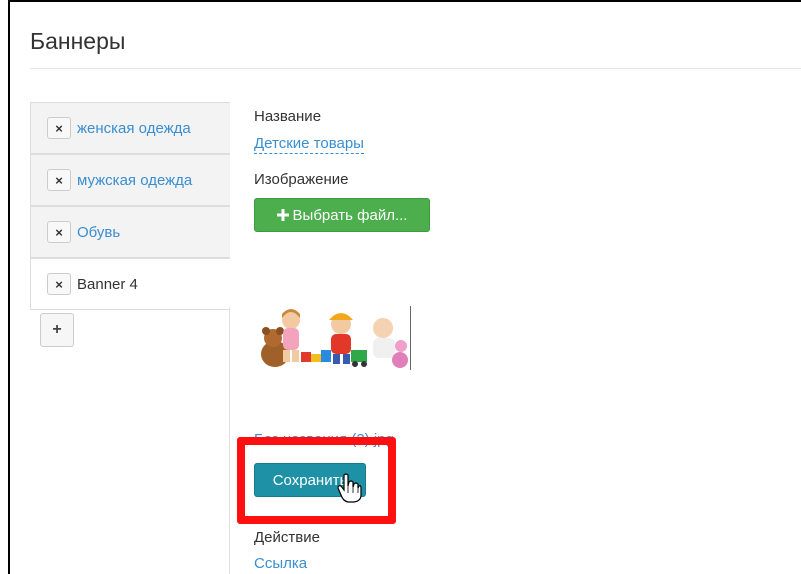  What do you see at coordinates (287, 537) in the screenshot?
I see `action-label: Действие` at bounding box center [287, 537].